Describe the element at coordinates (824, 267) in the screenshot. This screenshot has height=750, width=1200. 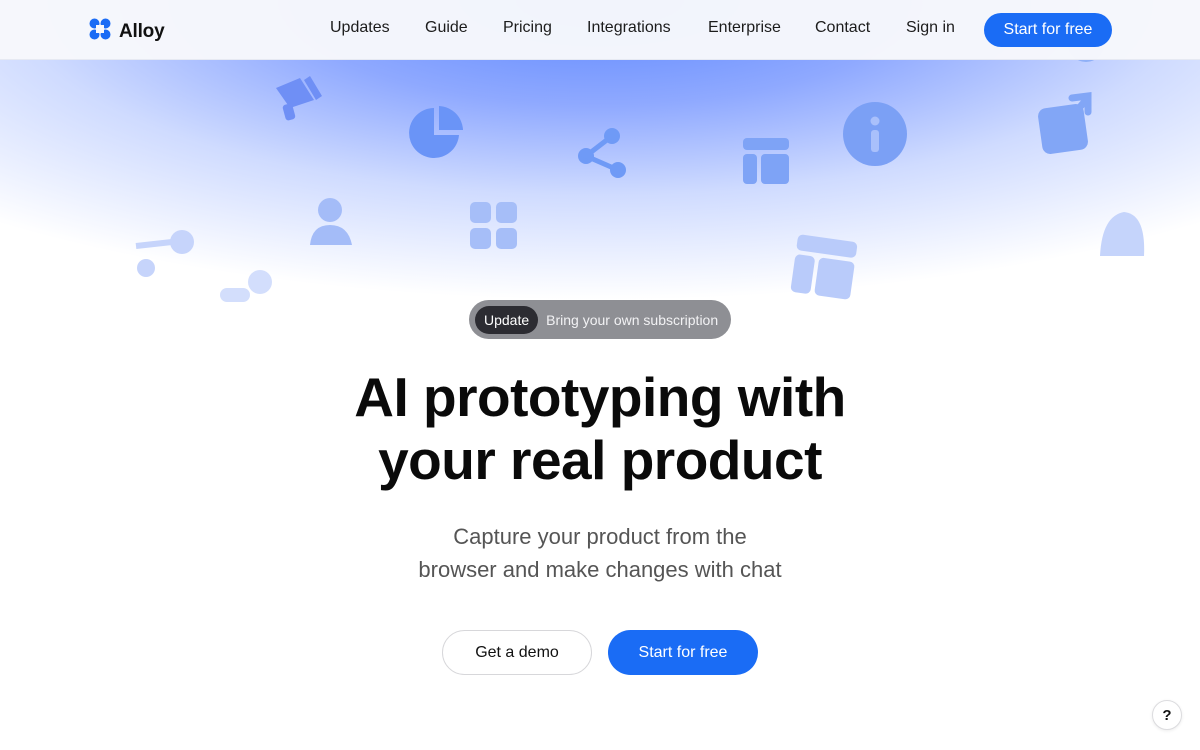
I see `table-icon` at that location.